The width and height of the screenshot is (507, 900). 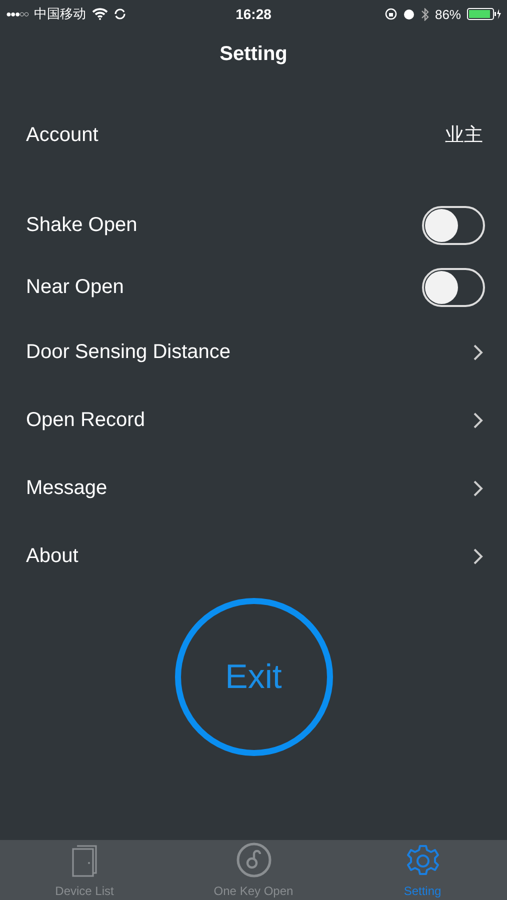 What do you see at coordinates (128, 352) in the screenshot?
I see `setting-label: Door Sensing Distance` at bounding box center [128, 352].